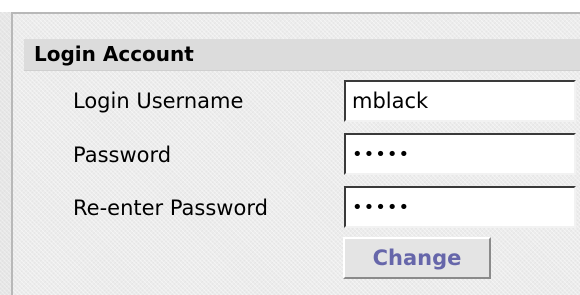  I want to click on login-username-label: Login Username, so click(158, 101).